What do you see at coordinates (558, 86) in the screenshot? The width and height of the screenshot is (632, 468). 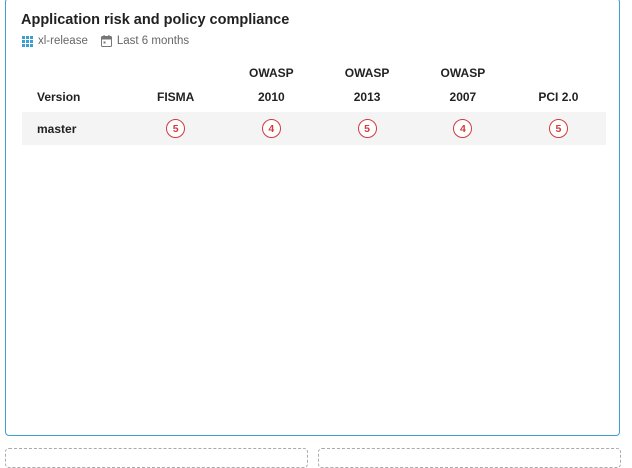 I see `column-header-pci: PCI 2.0` at bounding box center [558, 86].